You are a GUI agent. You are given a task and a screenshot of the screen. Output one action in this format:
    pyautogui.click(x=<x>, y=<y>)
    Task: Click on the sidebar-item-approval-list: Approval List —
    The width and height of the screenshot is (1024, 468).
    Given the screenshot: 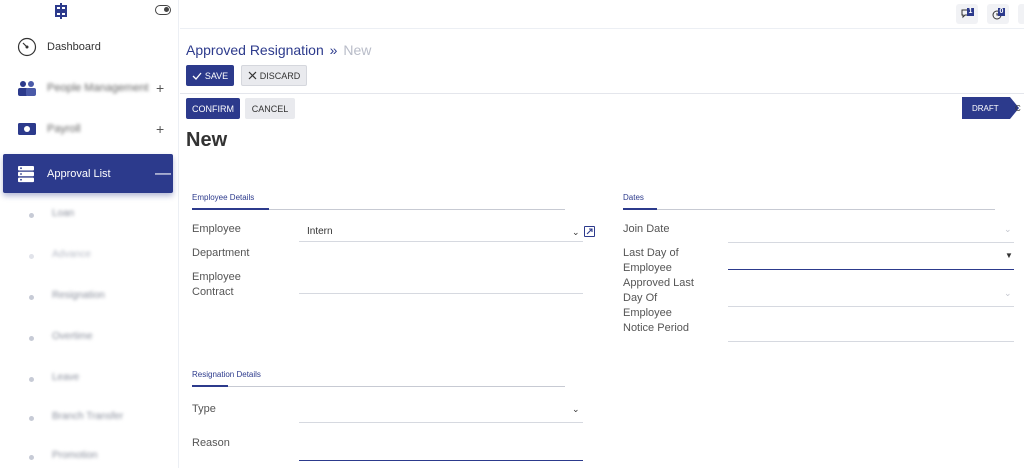 What is the action you would take?
    pyautogui.click(x=88, y=173)
    